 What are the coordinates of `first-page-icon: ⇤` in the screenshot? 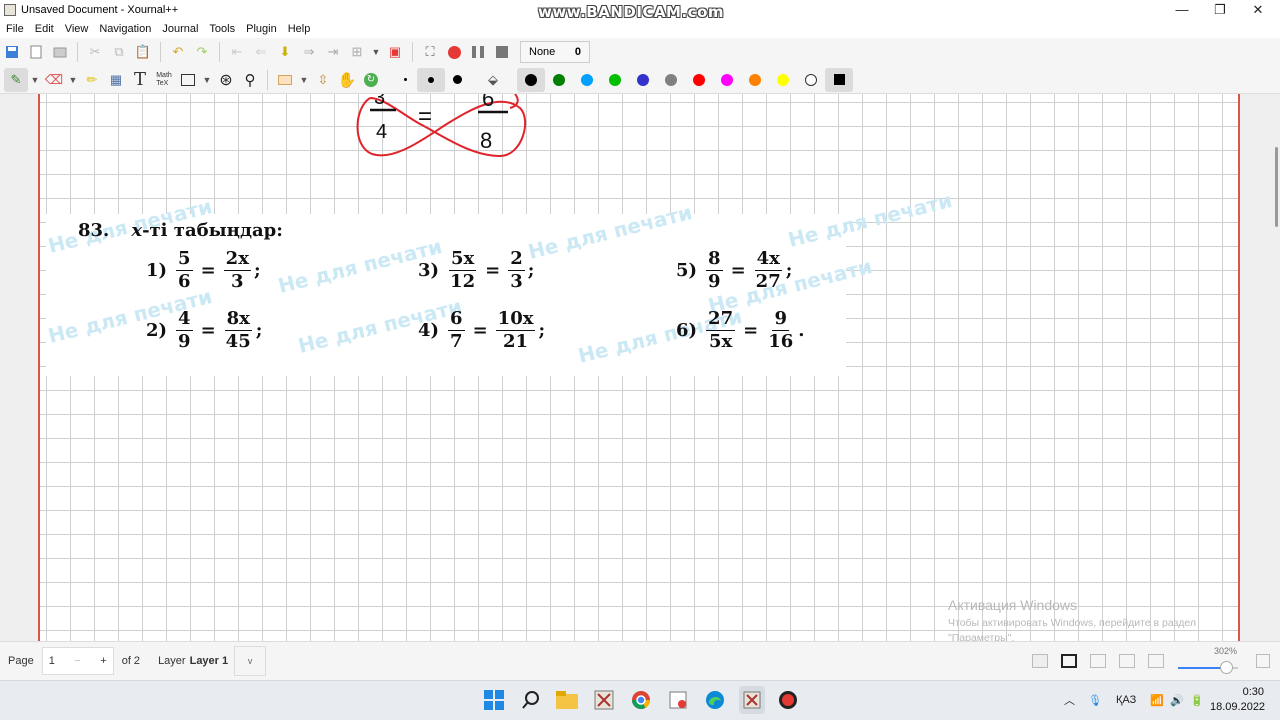 It's located at (237, 52).